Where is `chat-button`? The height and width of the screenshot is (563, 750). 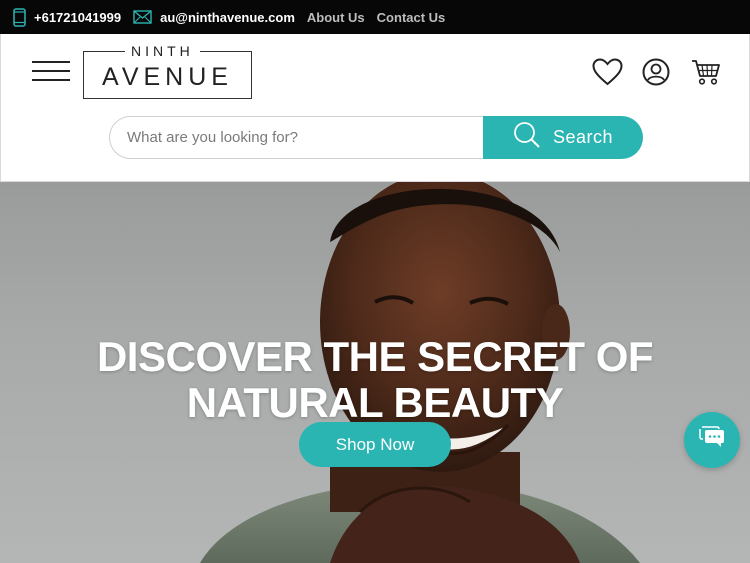
chat-button is located at coordinates (712, 440).